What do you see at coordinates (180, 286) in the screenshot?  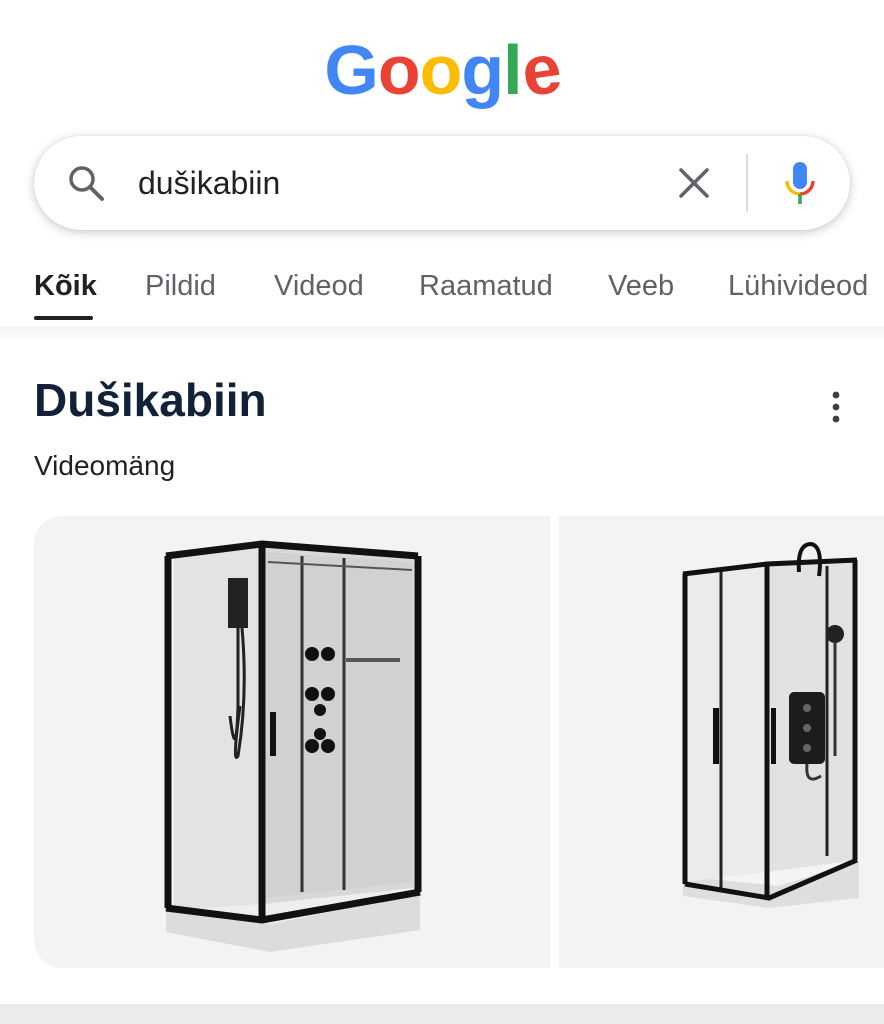 I see `tab-images: Pildid` at bounding box center [180, 286].